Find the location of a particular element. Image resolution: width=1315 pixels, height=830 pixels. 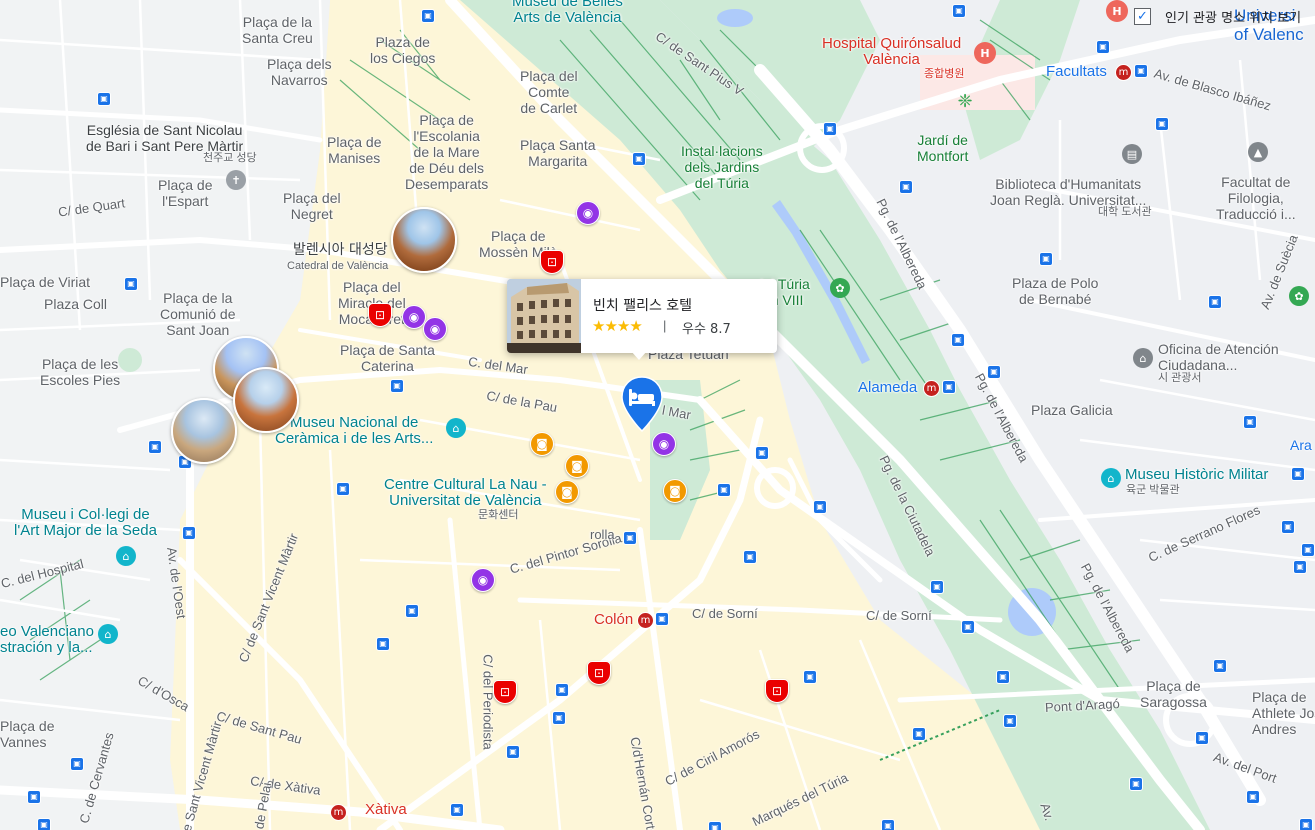

hotel-photo is located at coordinates (544, 316).